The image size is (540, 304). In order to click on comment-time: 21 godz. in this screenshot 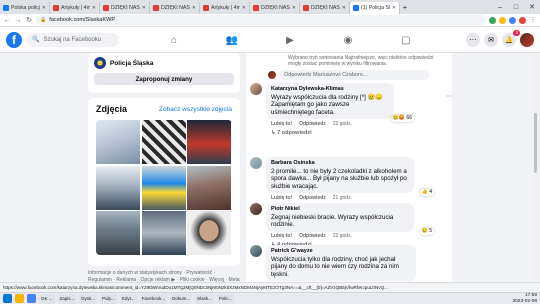, I will do `click(342, 198)`.